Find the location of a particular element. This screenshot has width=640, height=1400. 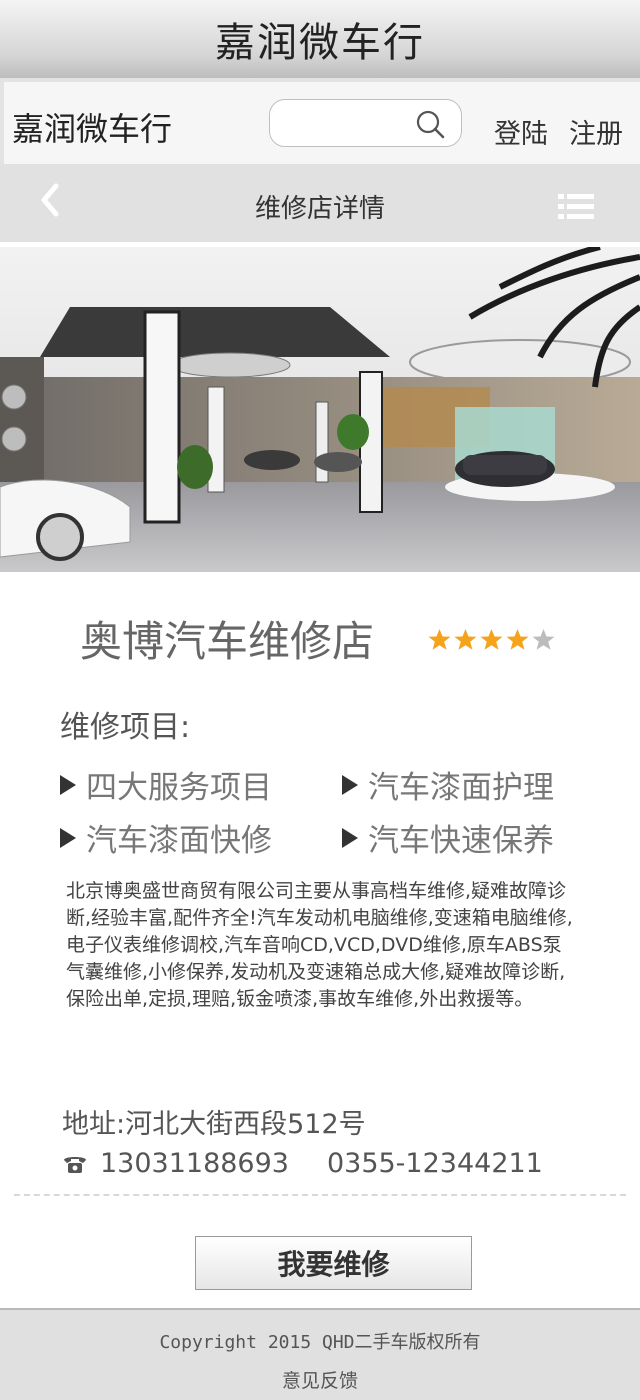

service-item: 汽车漆面护理 is located at coordinates (448, 784).